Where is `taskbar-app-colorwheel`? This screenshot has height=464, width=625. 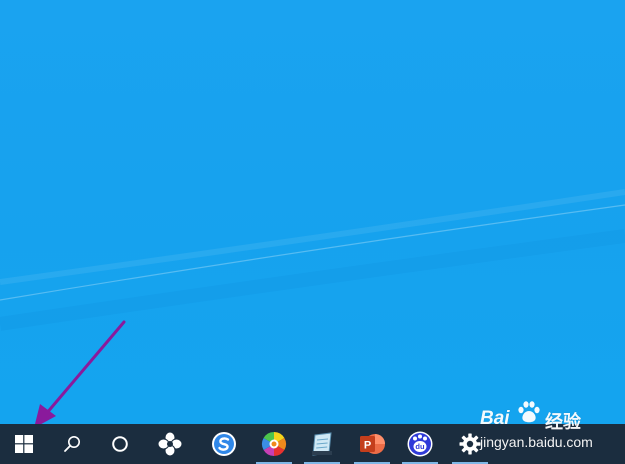 taskbar-app-colorwheel is located at coordinates (274, 444).